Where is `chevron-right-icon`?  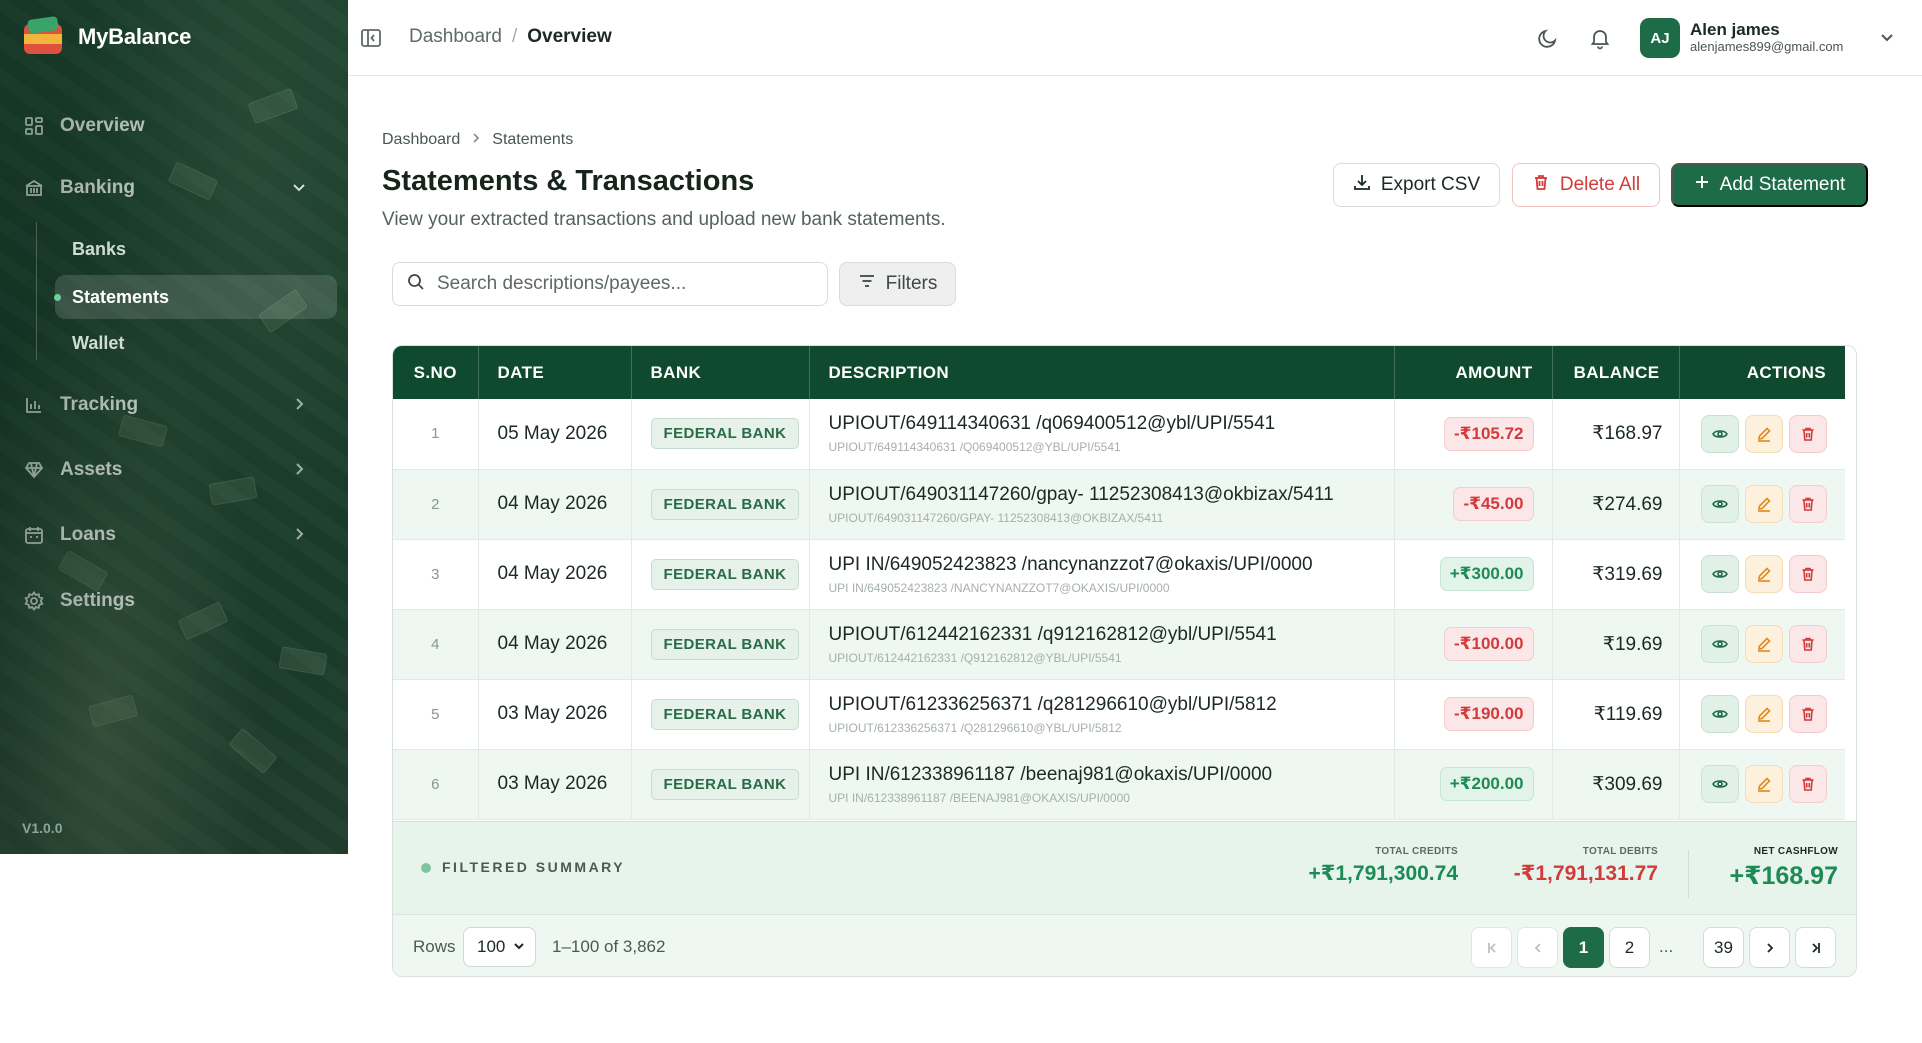 chevron-right-icon is located at coordinates (299, 537).